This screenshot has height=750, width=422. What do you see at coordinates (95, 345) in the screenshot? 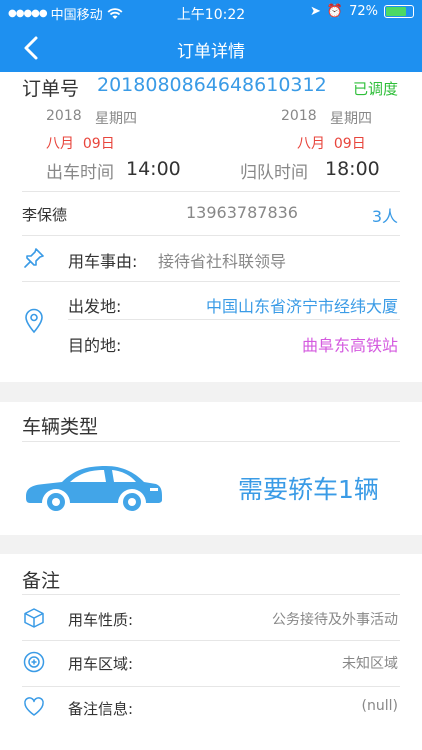
I see `to-label: 目的地:` at bounding box center [95, 345].